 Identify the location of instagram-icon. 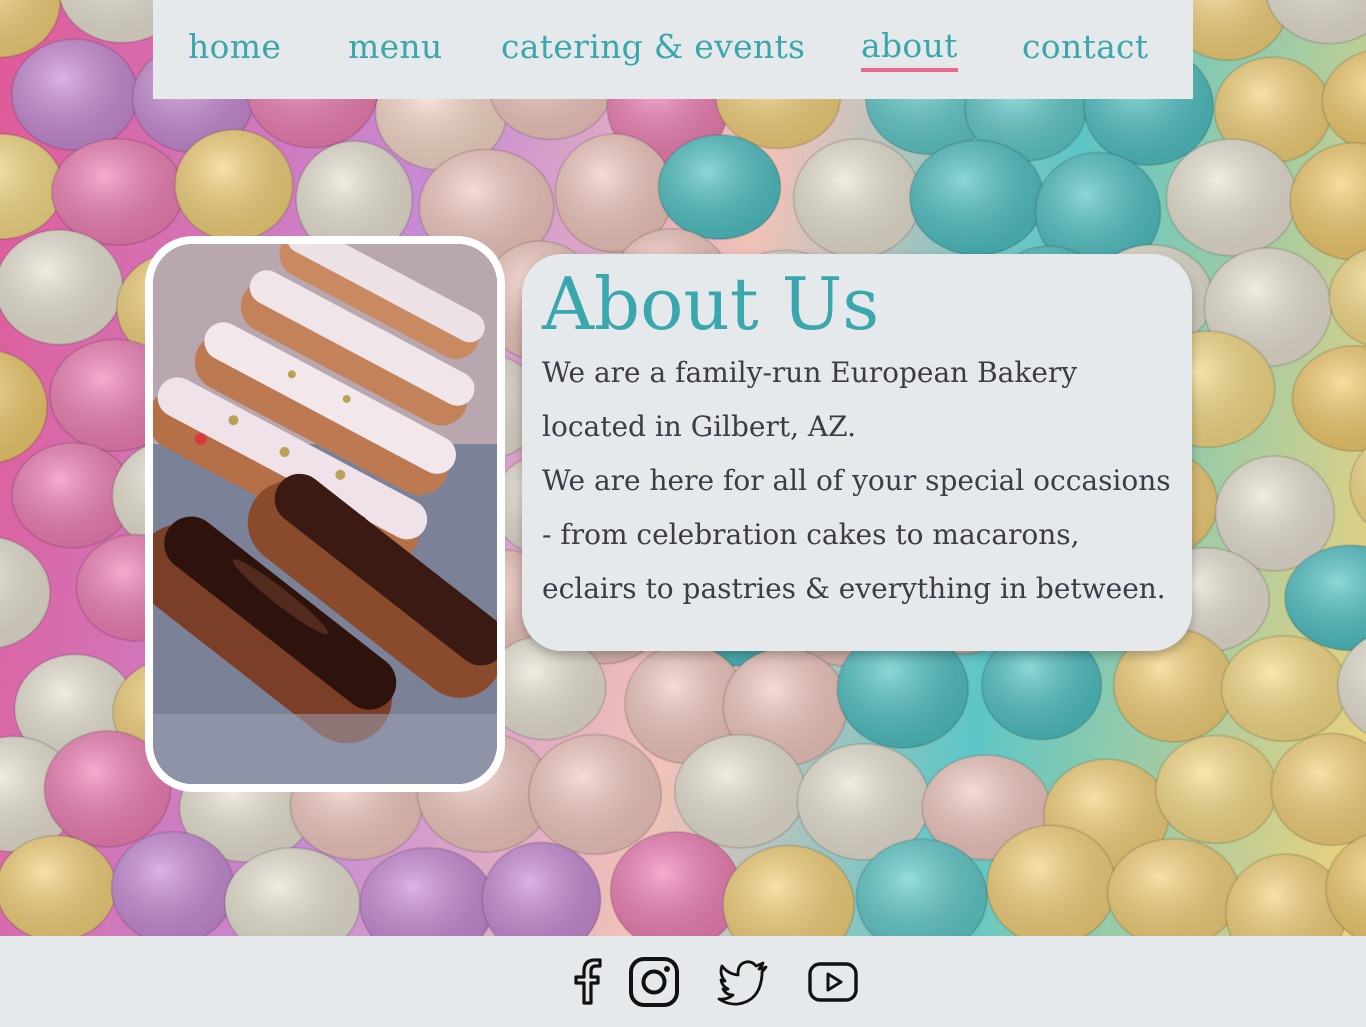
(654, 982).